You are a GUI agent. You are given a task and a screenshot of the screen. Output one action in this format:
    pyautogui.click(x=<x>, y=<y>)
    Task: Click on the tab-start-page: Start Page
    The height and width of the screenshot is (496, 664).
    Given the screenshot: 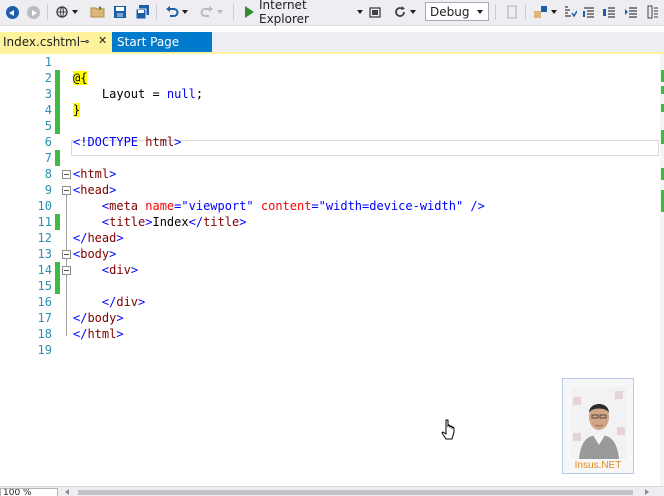 What is the action you would take?
    pyautogui.click(x=162, y=42)
    